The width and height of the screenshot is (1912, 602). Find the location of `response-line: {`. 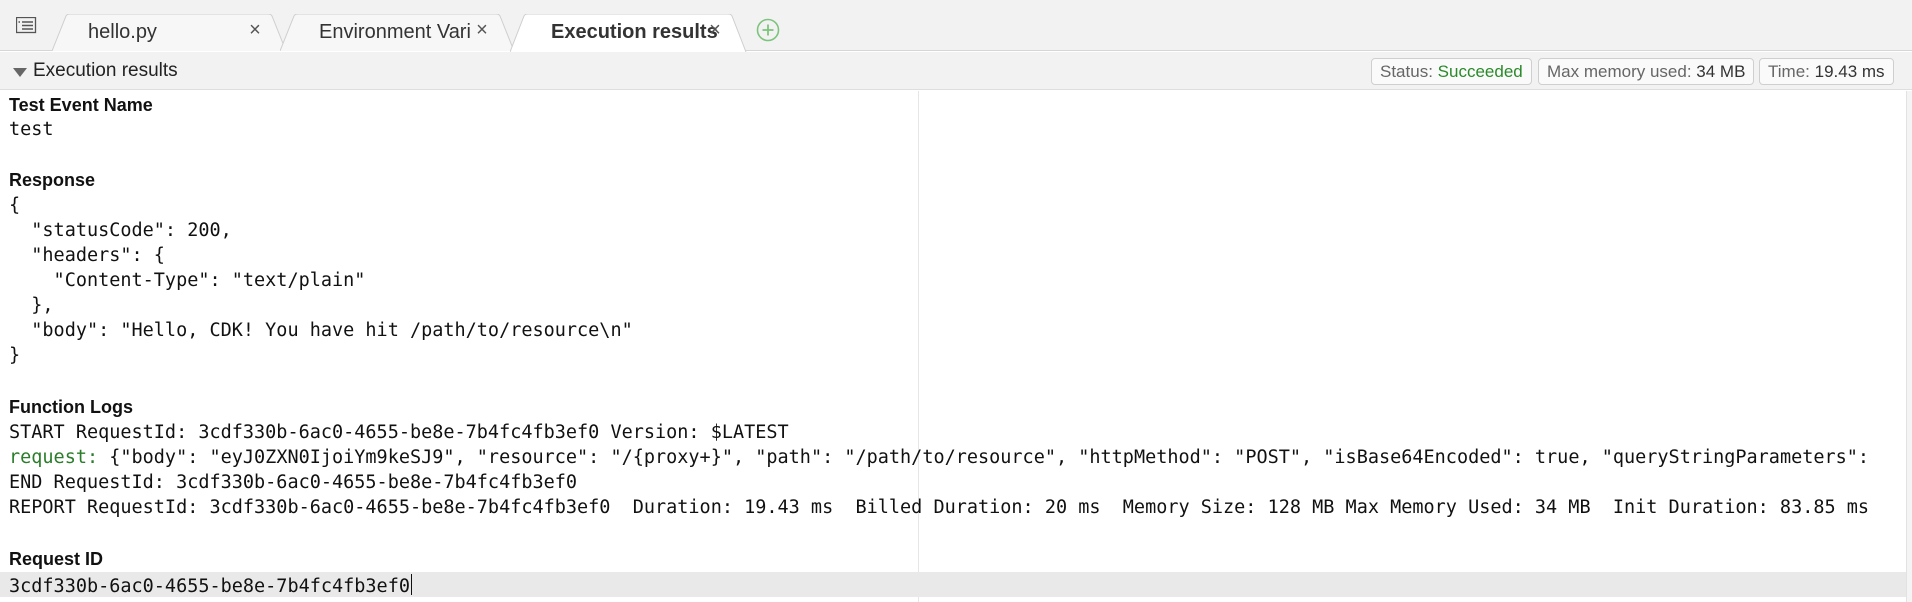

response-line: { is located at coordinates (15, 205).